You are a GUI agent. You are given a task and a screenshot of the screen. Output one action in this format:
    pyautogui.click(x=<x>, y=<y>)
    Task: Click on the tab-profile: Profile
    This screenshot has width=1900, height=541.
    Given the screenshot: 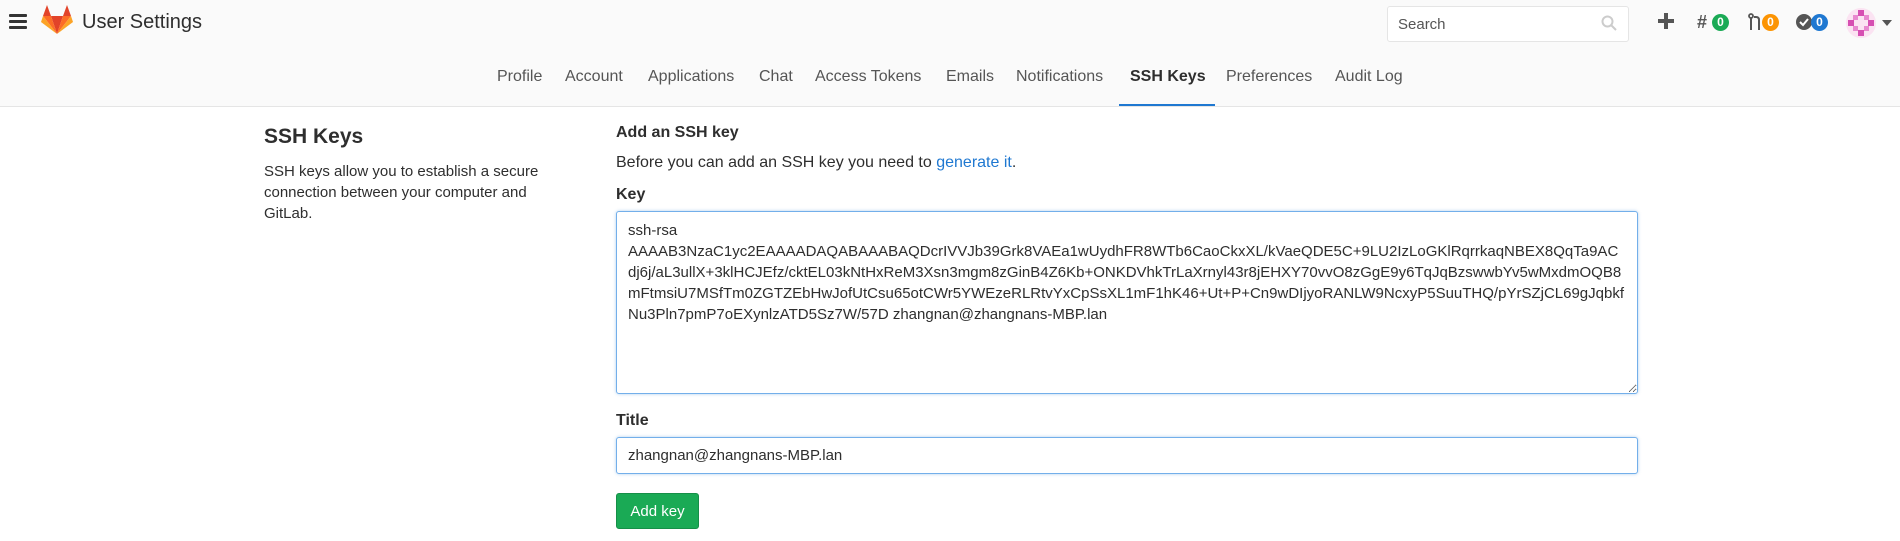 What is the action you would take?
    pyautogui.click(x=519, y=77)
    